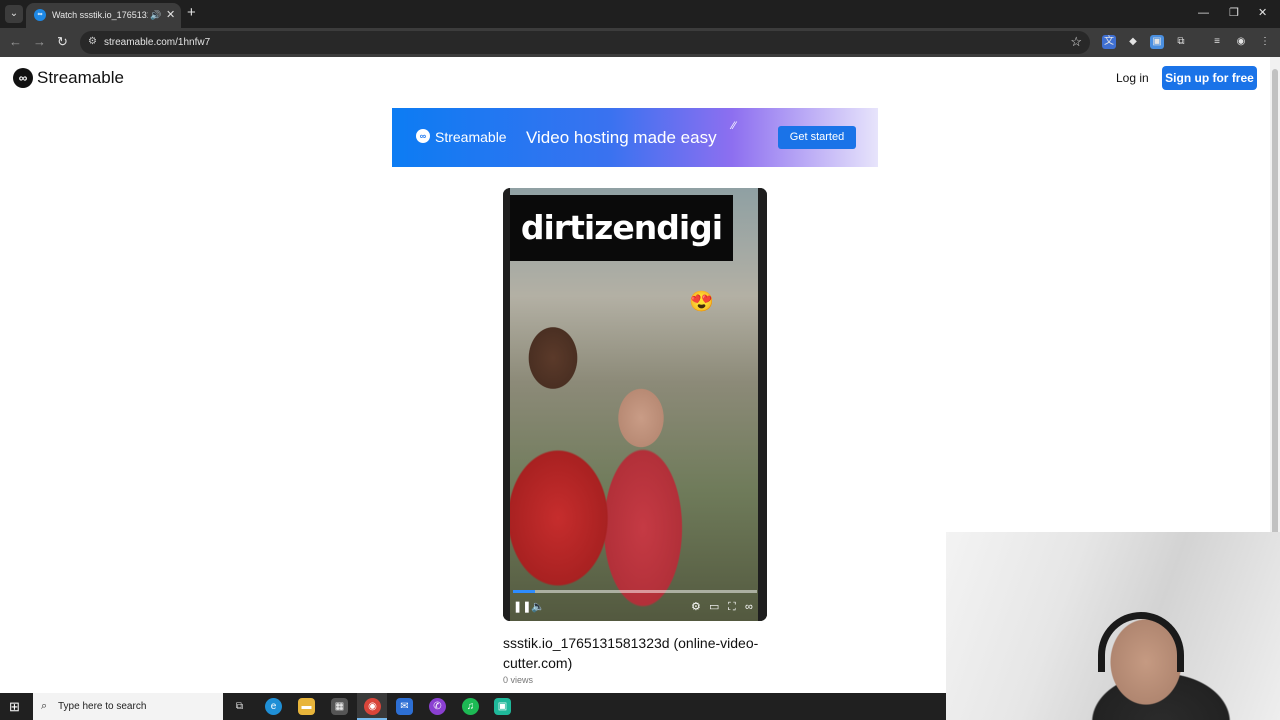 Image resolution: width=1280 pixels, height=720 pixels. I want to click on browser-tab: ∞ Watch ssstik.io_1765131581 🔊 ✕, so click(103, 15).